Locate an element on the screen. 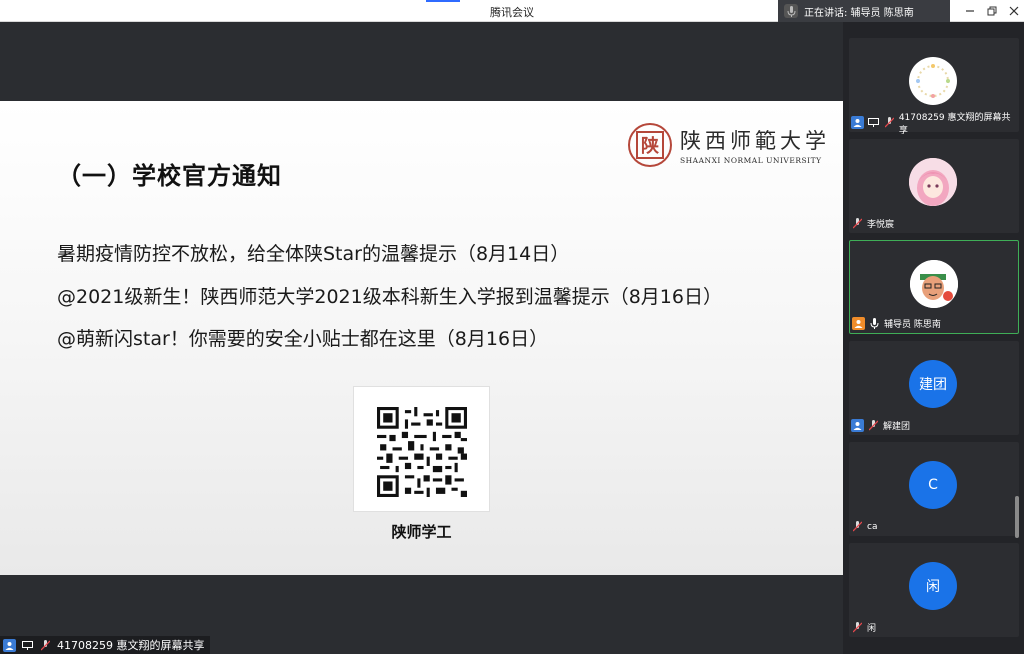  participant-name: 解建团 is located at coordinates (897, 427).